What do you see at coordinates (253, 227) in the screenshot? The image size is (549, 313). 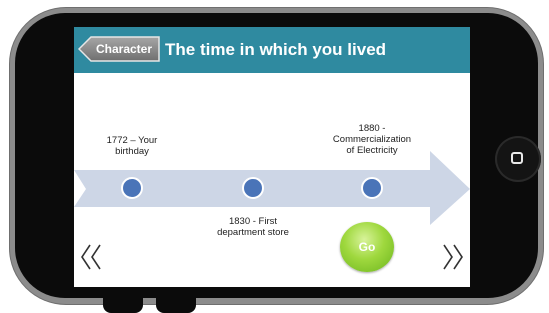 I see `event-label-1830: 1830 - First department store` at bounding box center [253, 227].